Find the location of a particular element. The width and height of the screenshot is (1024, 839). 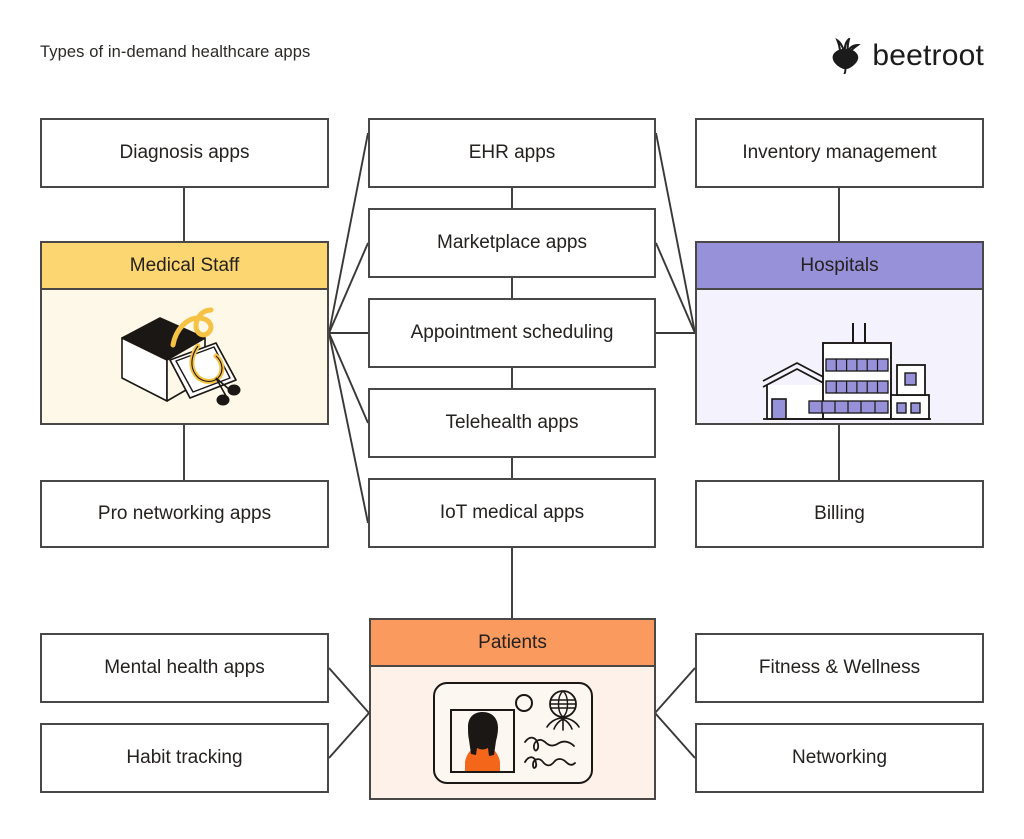

entity-header: Hospitals is located at coordinates (839, 266).